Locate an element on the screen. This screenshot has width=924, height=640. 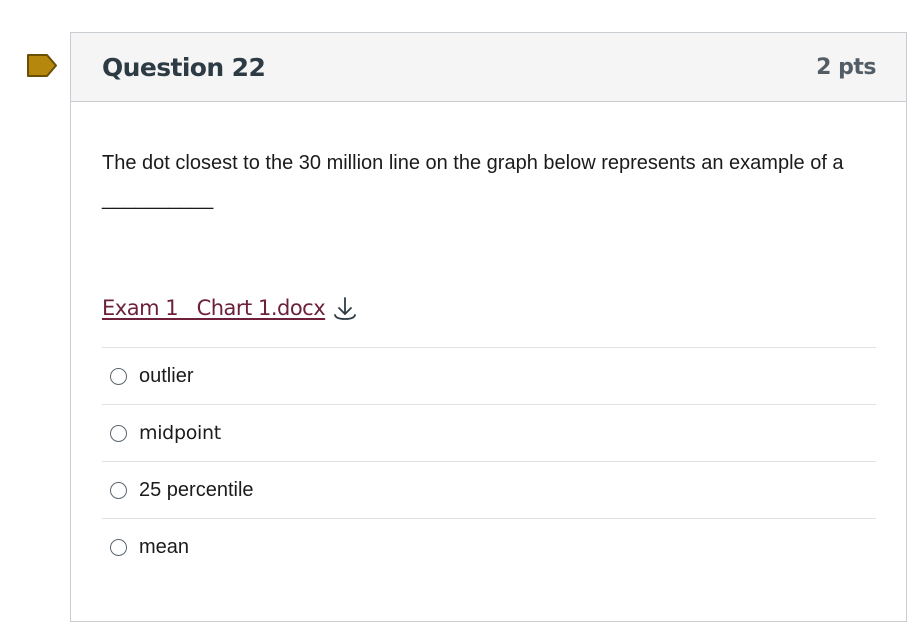
question-header: Question 22 2 pts is located at coordinates (488, 67).